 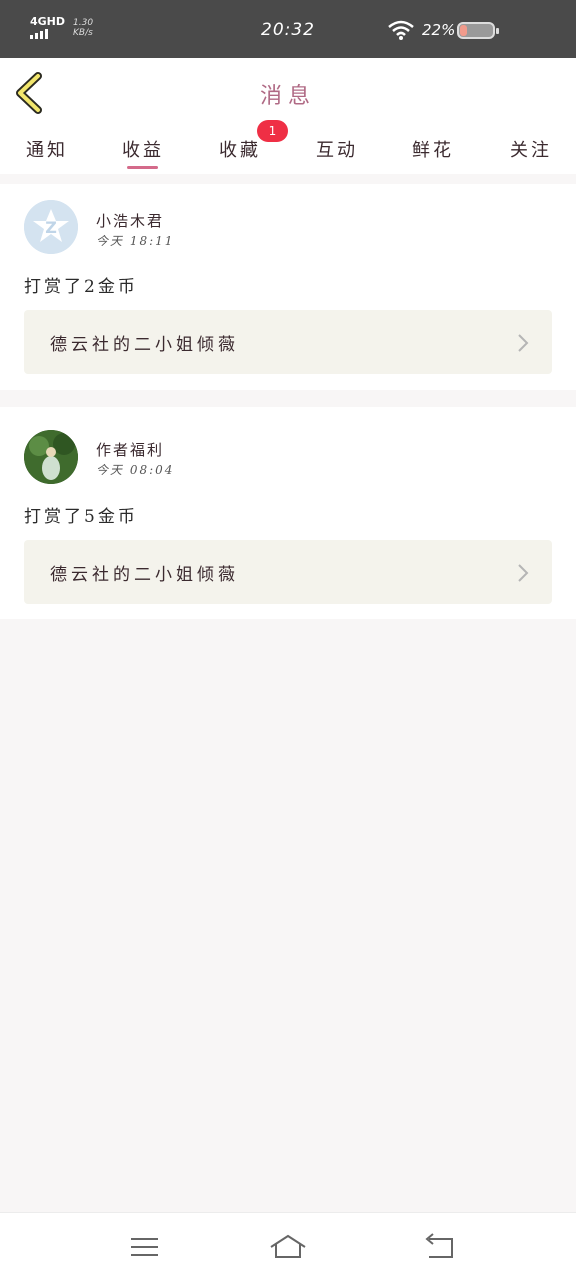 I want to click on tab-flowers: 鲜花, so click(x=433, y=149).